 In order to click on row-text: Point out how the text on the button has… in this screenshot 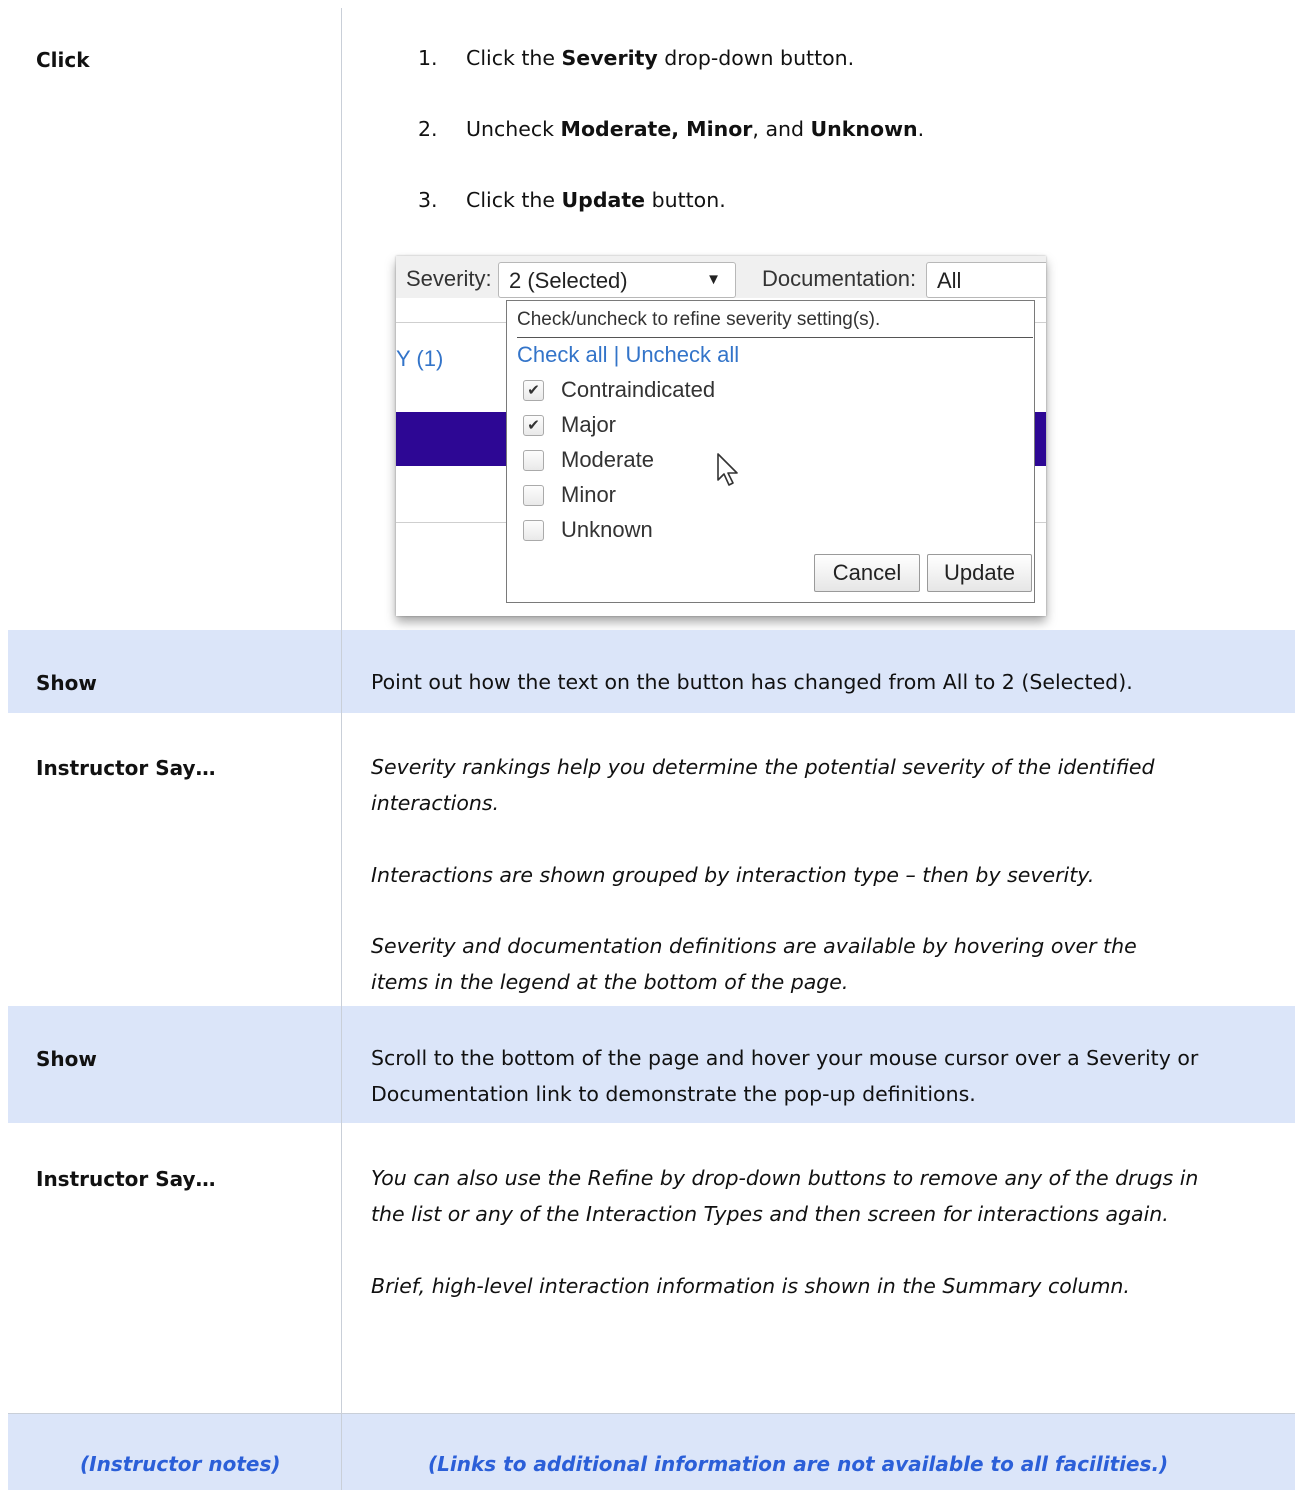, I will do `click(752, 682)`.